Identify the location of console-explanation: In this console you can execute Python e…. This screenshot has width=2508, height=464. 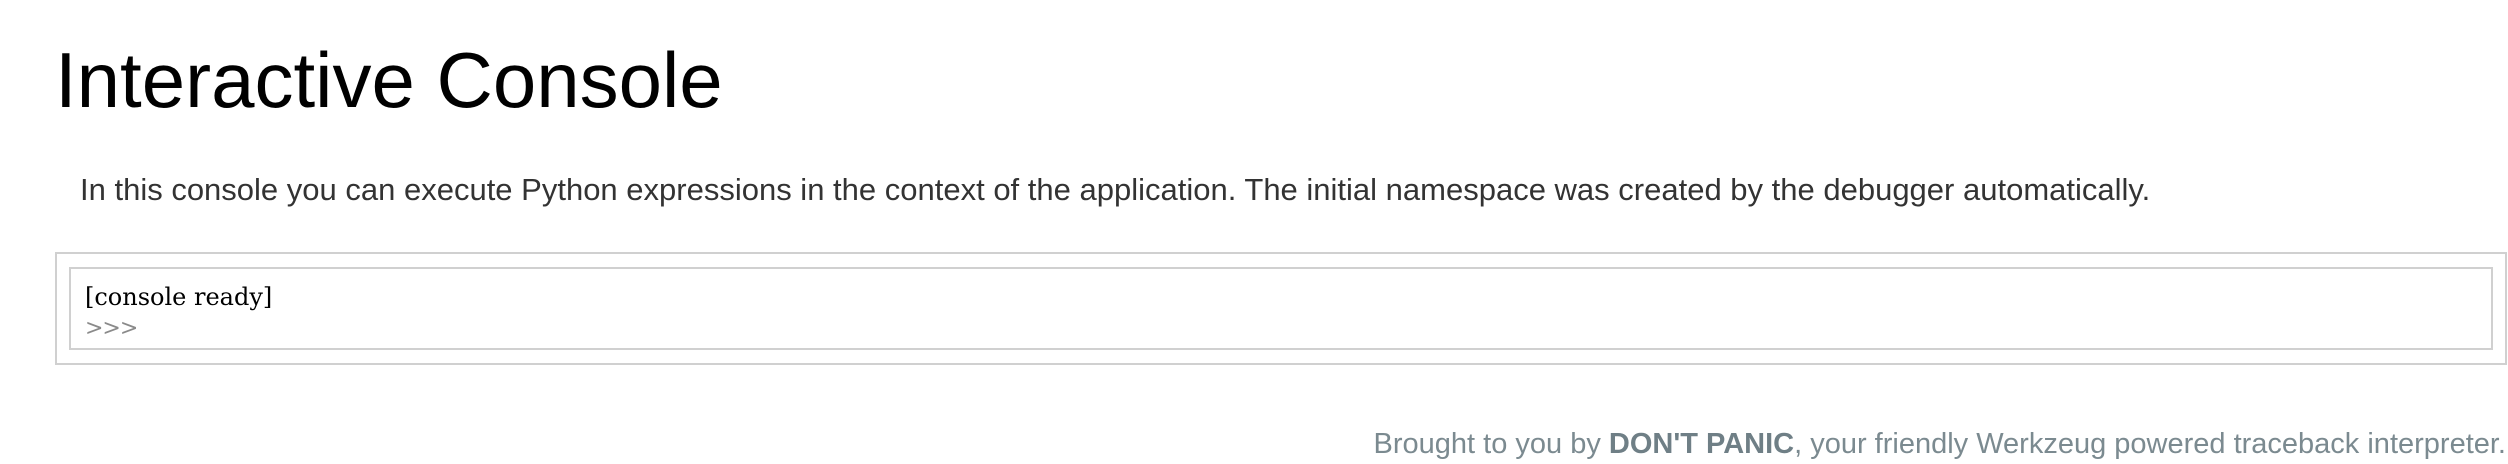
(1115, 189).